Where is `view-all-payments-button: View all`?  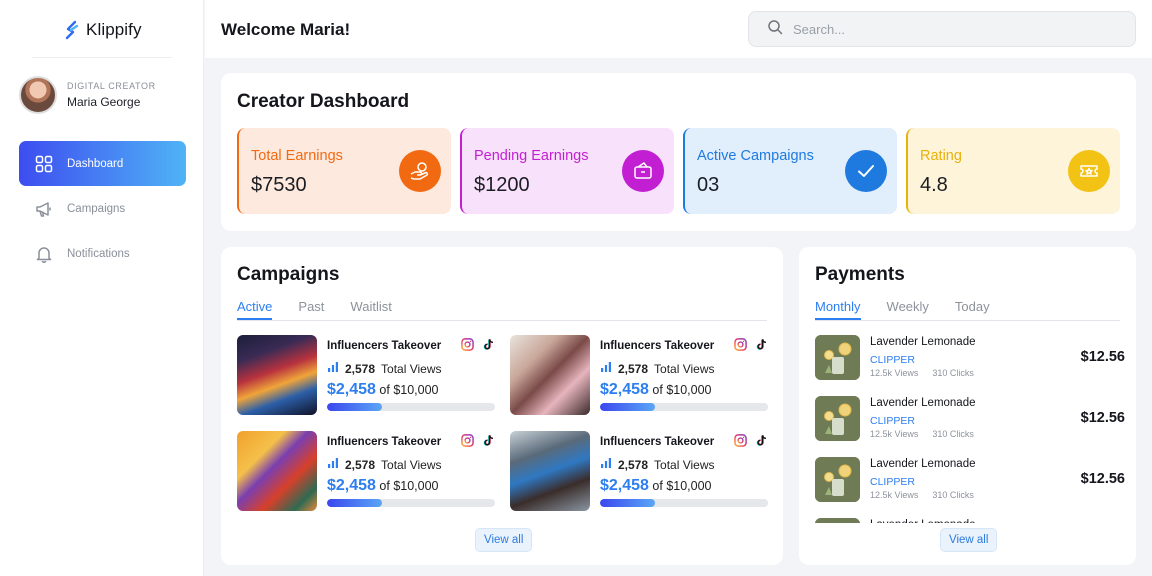 view-all-payments-button: View all is located at coordinates (969, 540).